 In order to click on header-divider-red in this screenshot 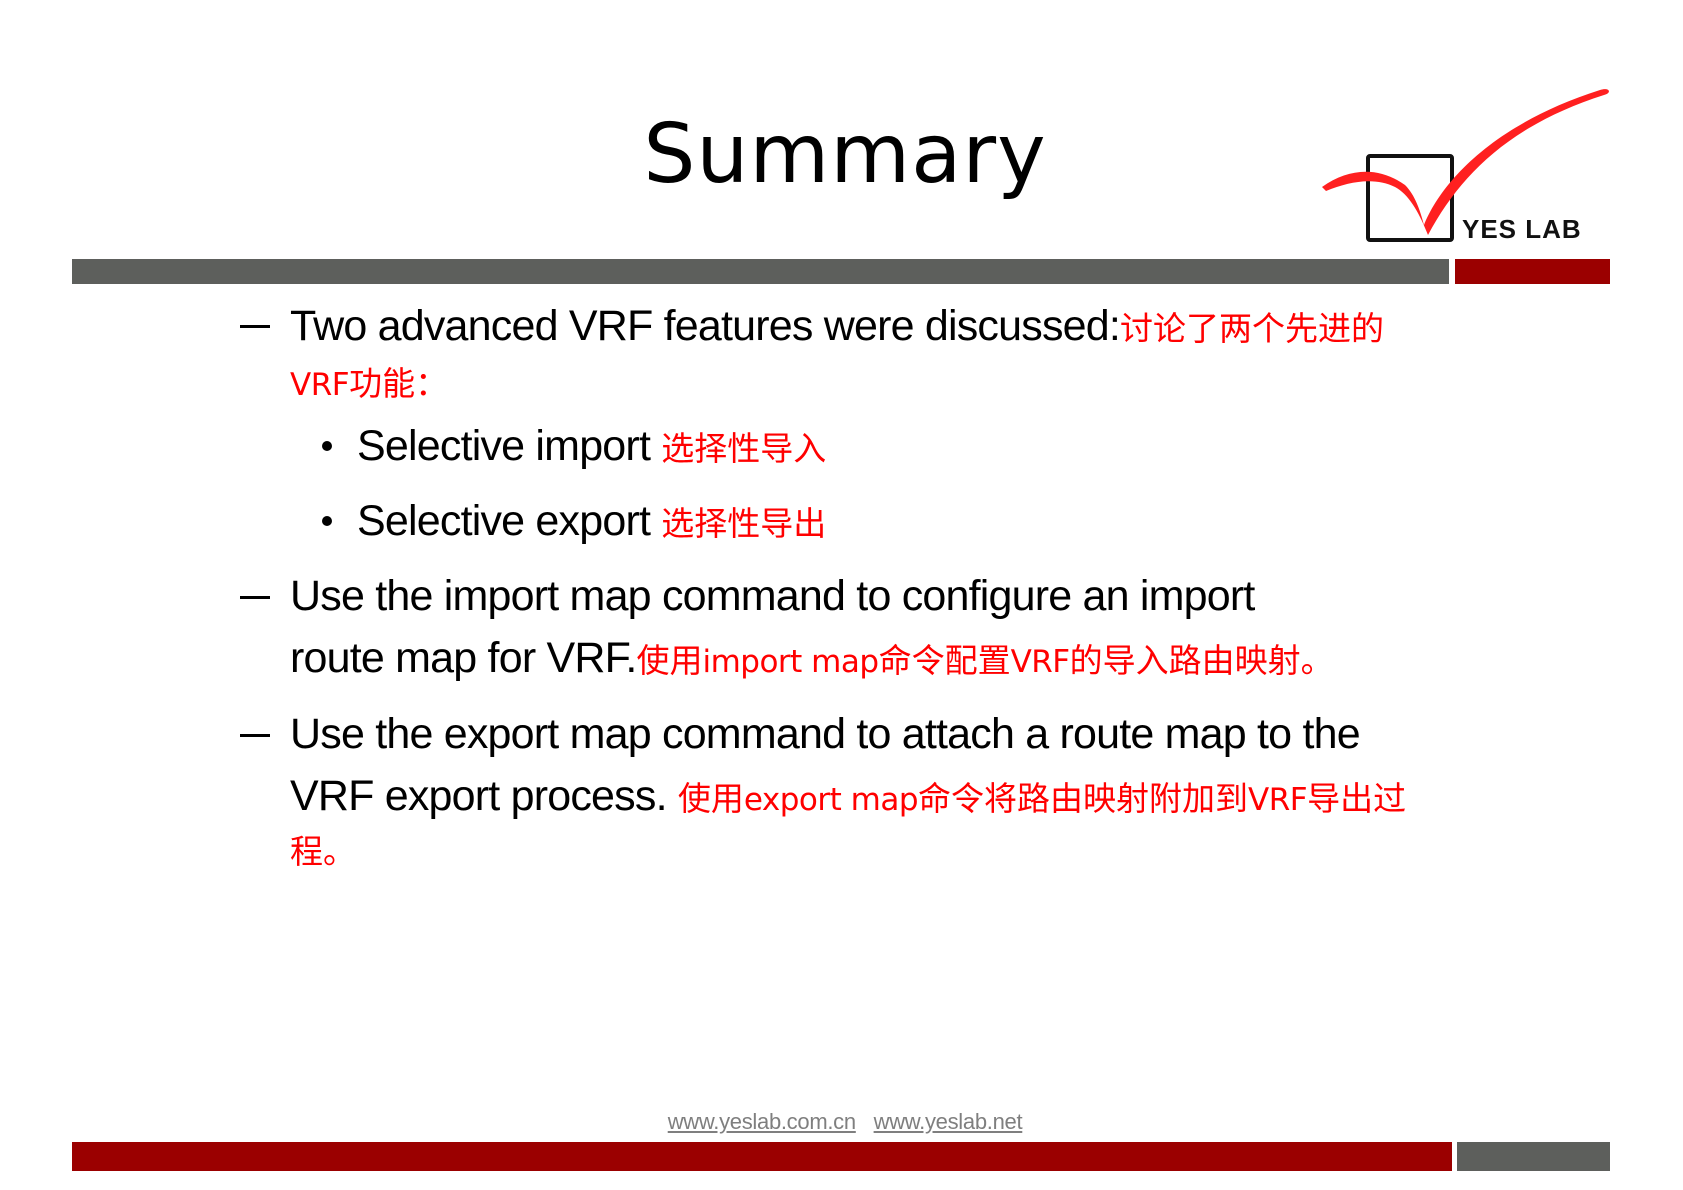, I will do `click(1532, 271)`.